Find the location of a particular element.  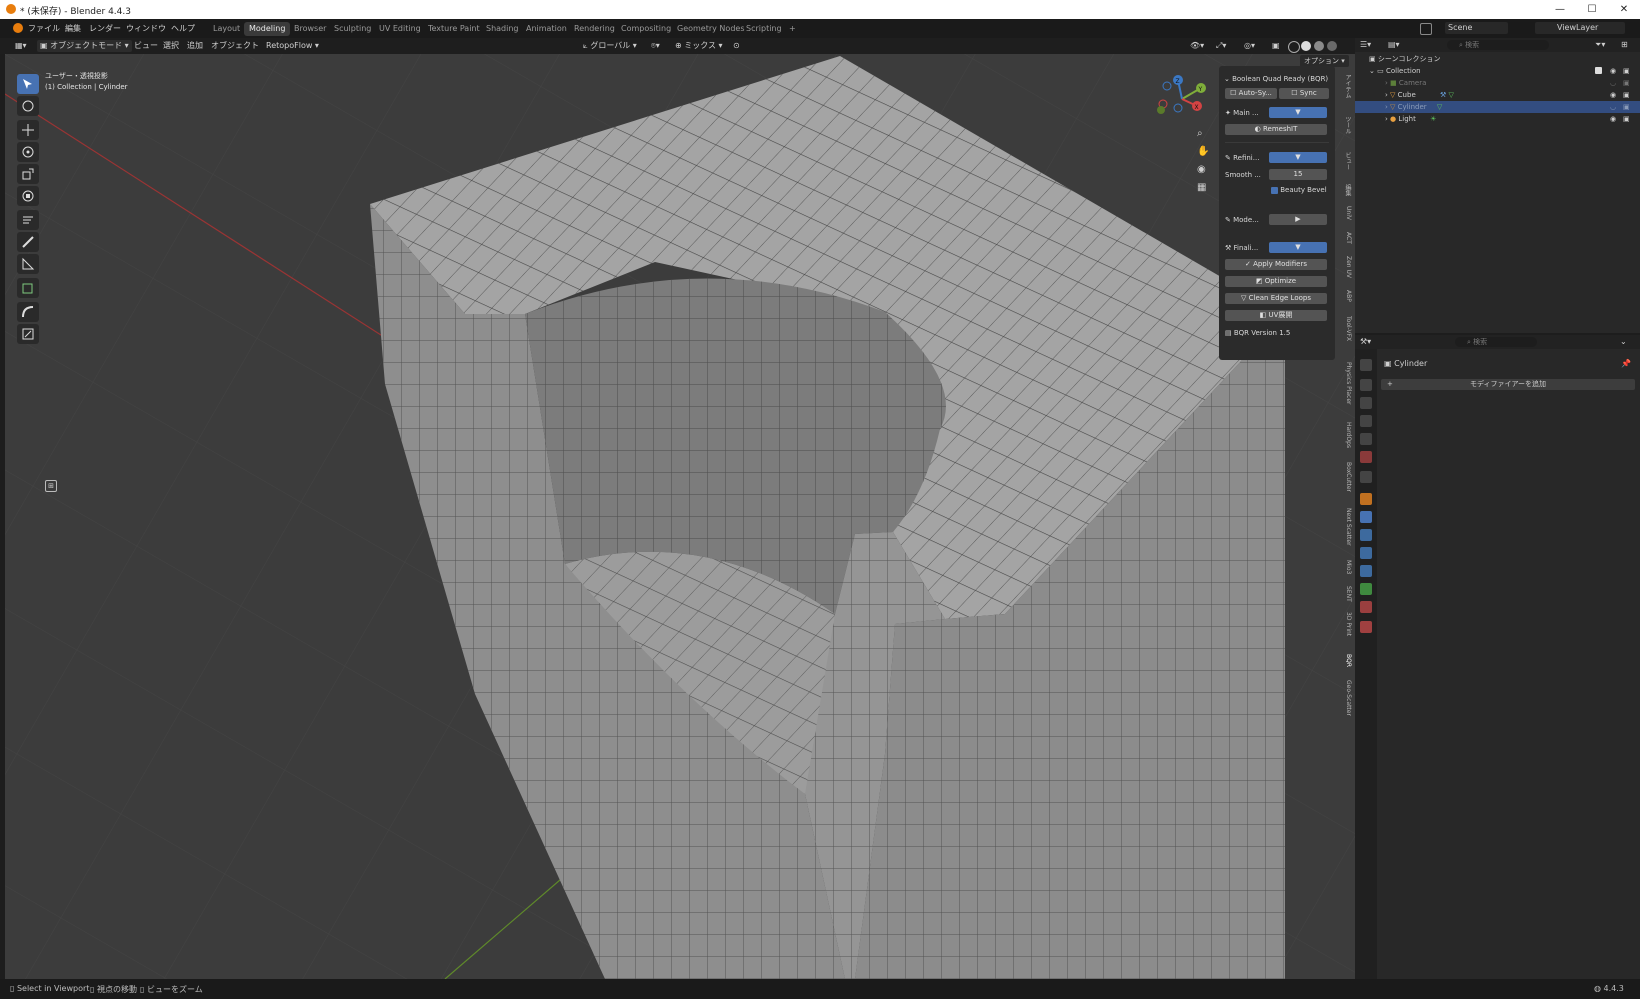

light-render-icon: ▣ is located at coordinates (1626, 119).